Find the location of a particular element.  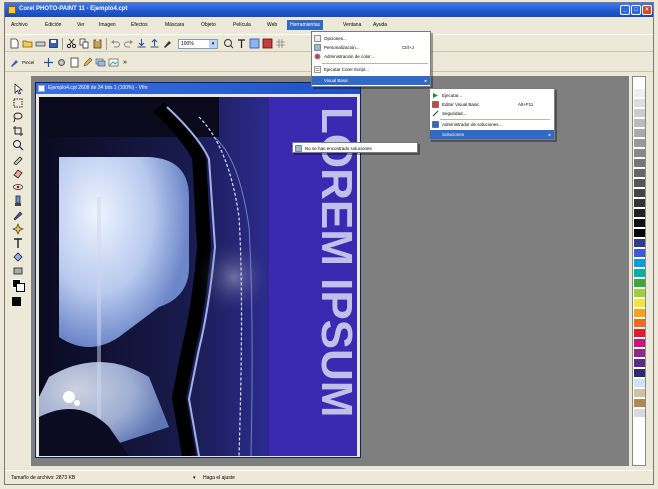

menu-imagen: Imagen is located at coordinates (107, 25).